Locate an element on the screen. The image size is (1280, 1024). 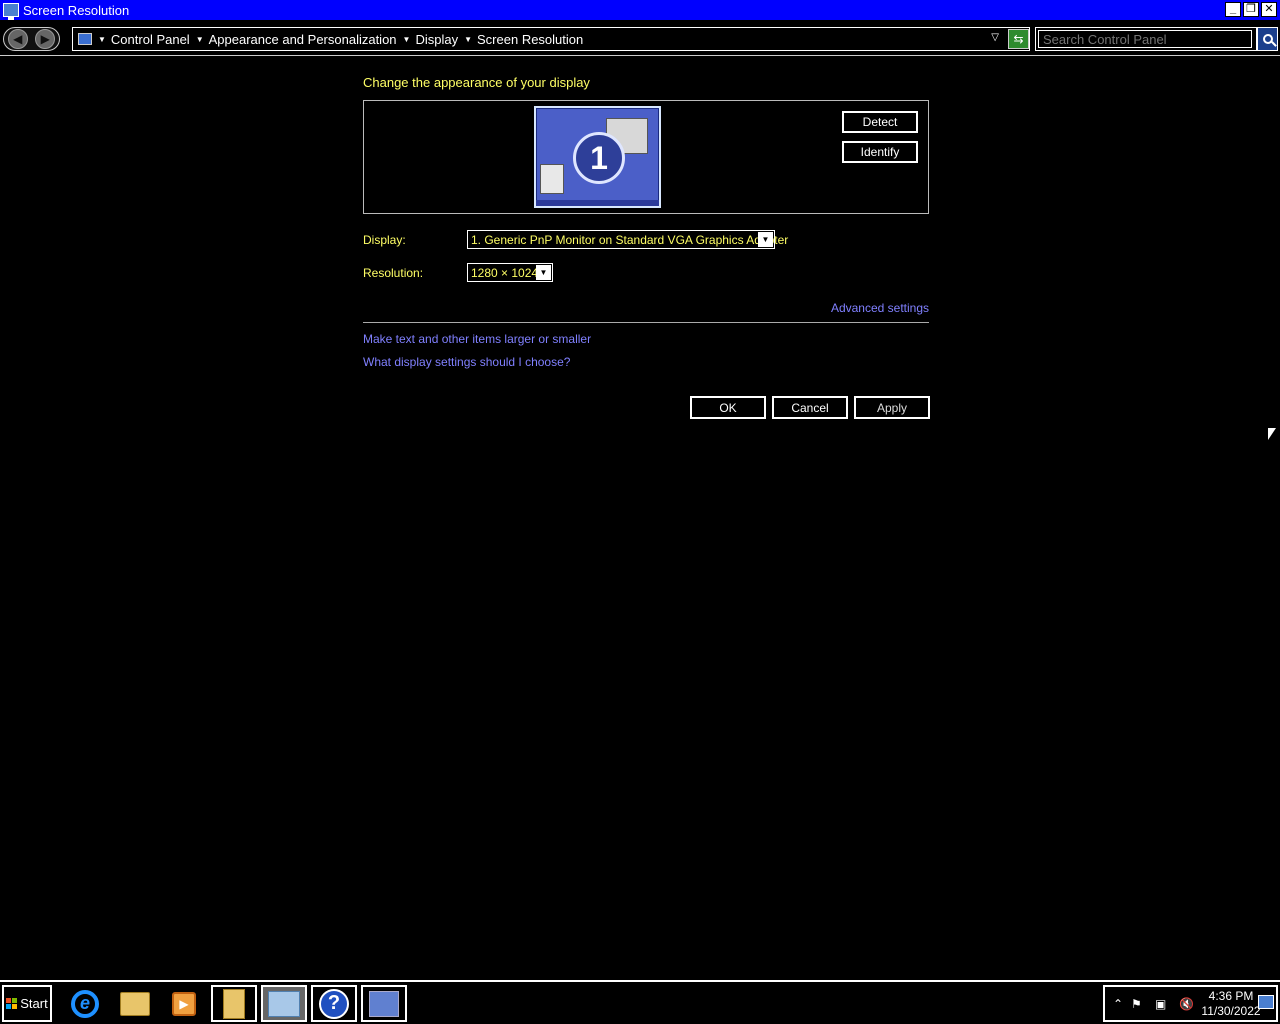
preview-taskbar is located at coordinates (597, 203).